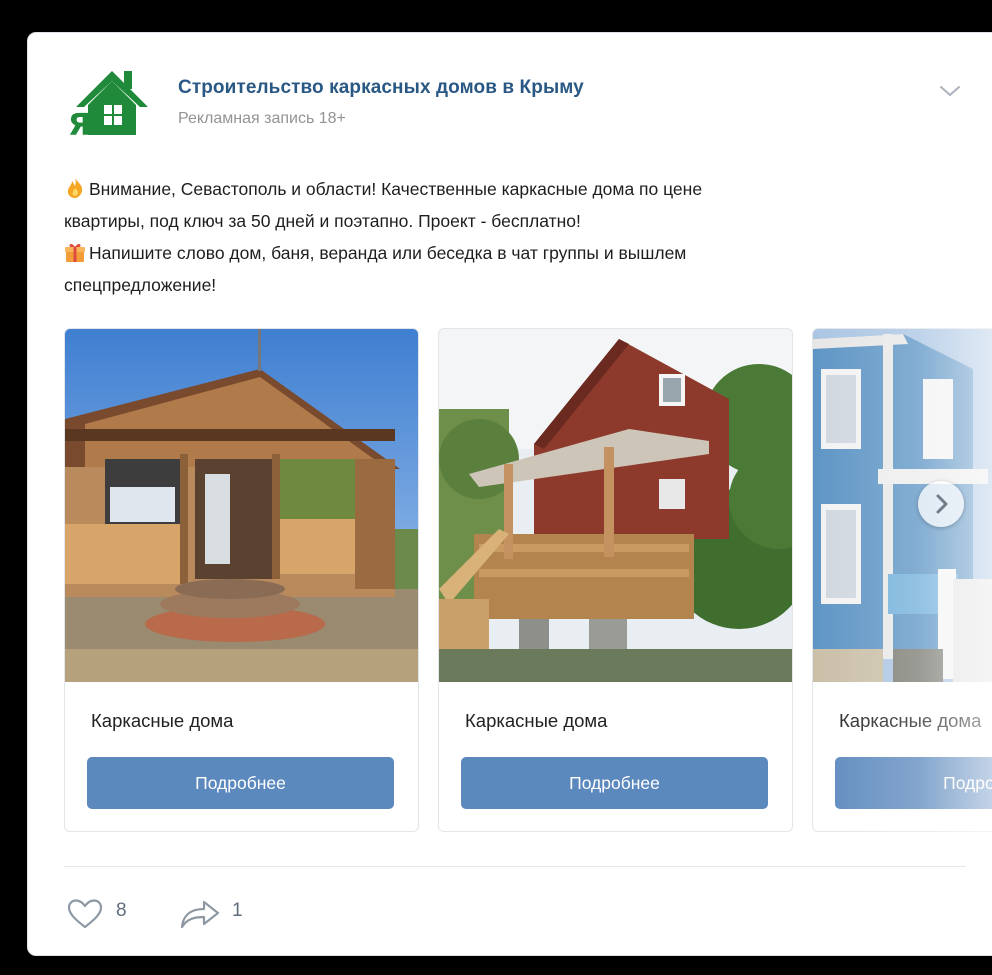  Describe the element at coordinates (75, 188) in the screenshot. I see `fire-icon` at that location.